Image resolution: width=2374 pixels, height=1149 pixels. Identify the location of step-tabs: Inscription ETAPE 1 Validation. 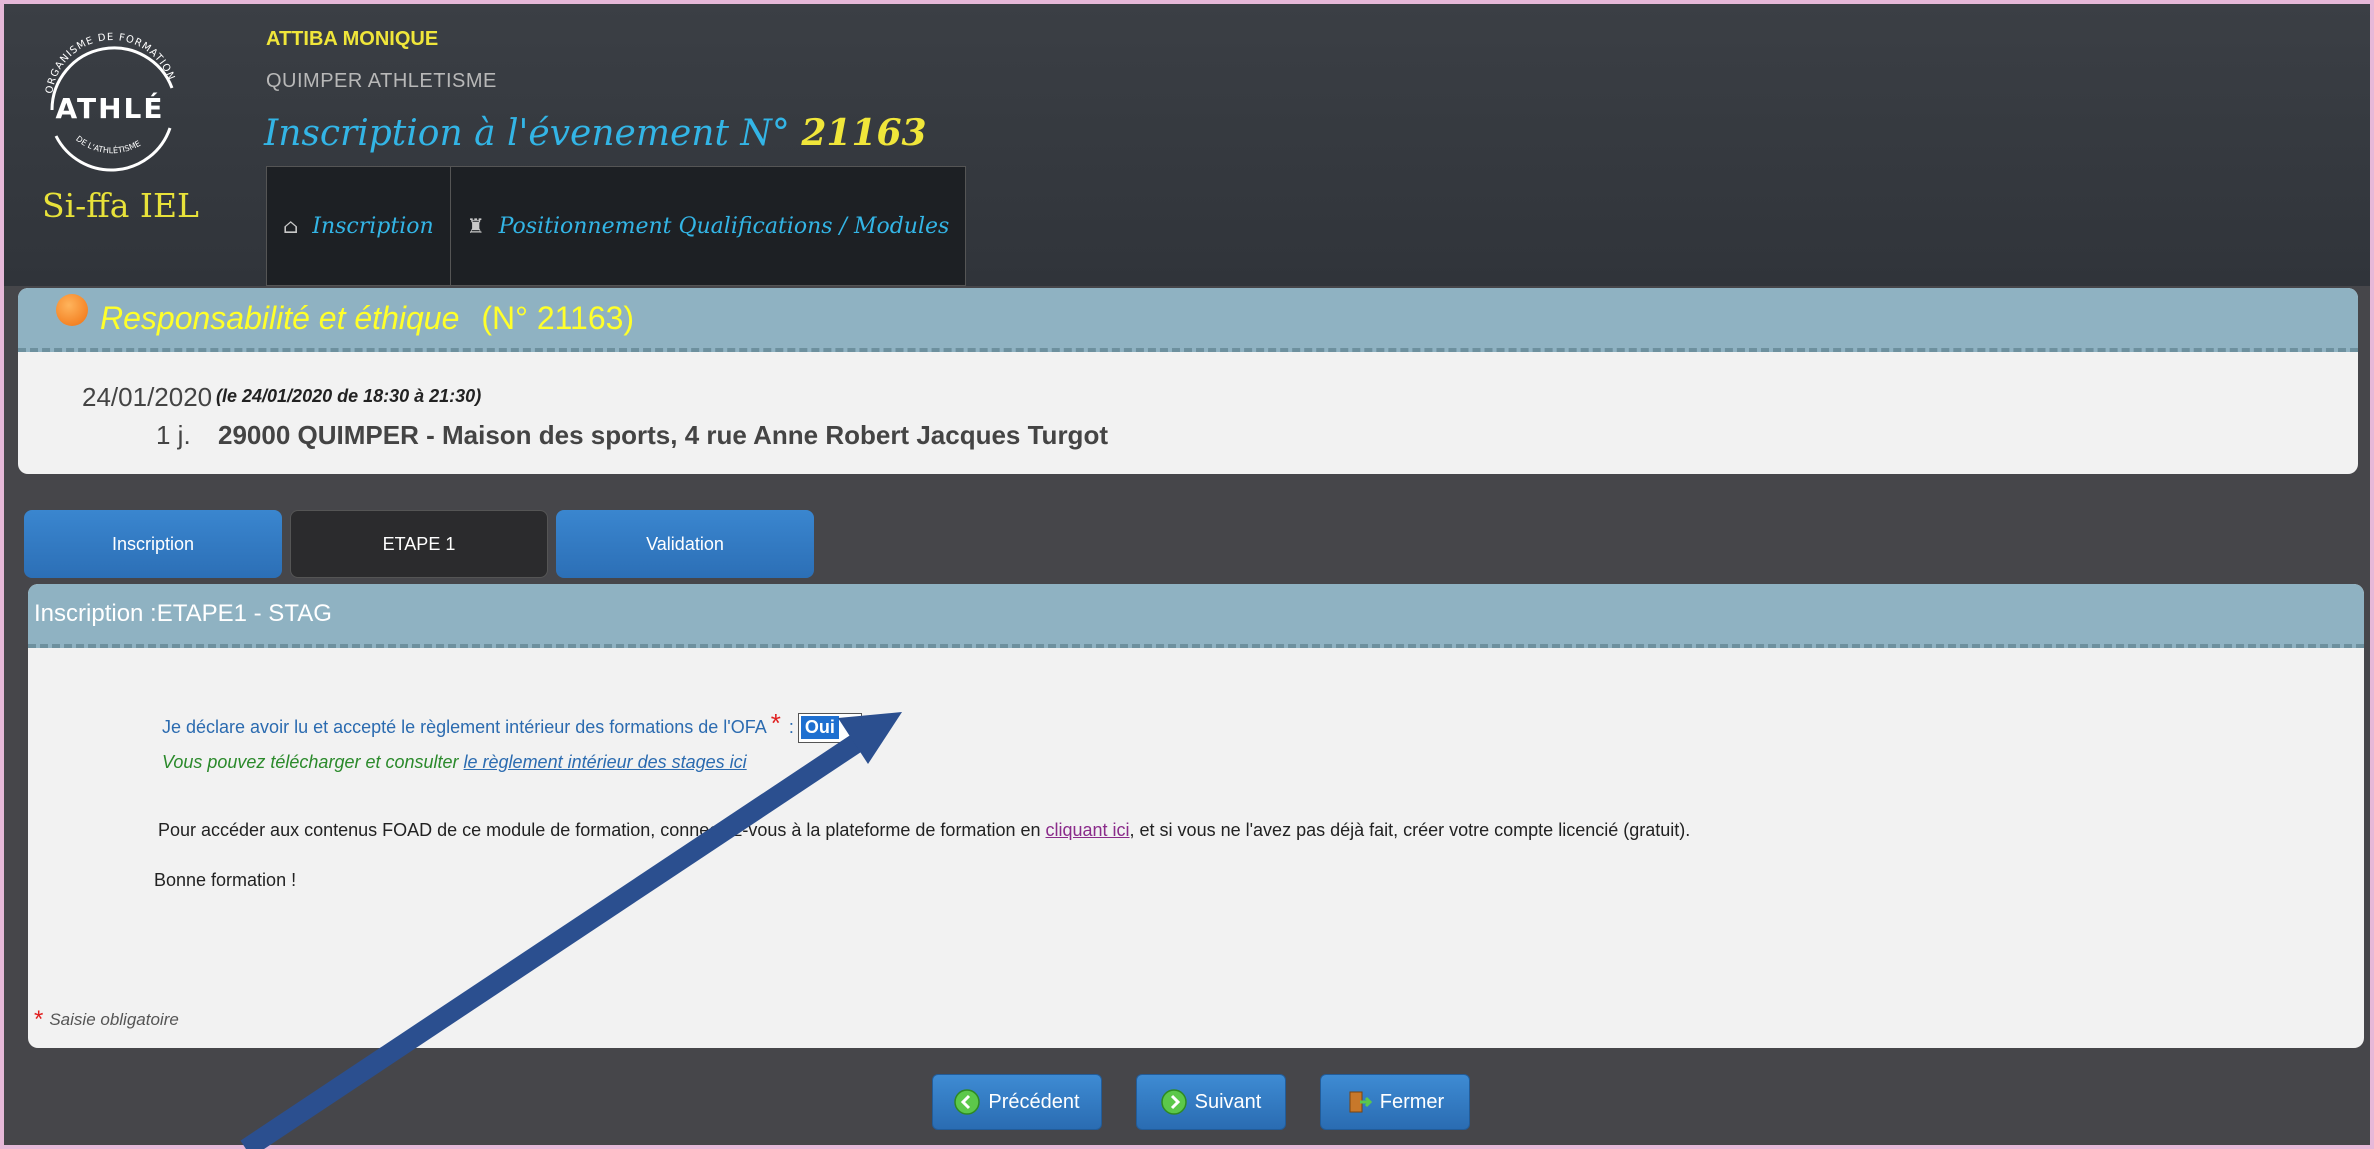
(419, 544).